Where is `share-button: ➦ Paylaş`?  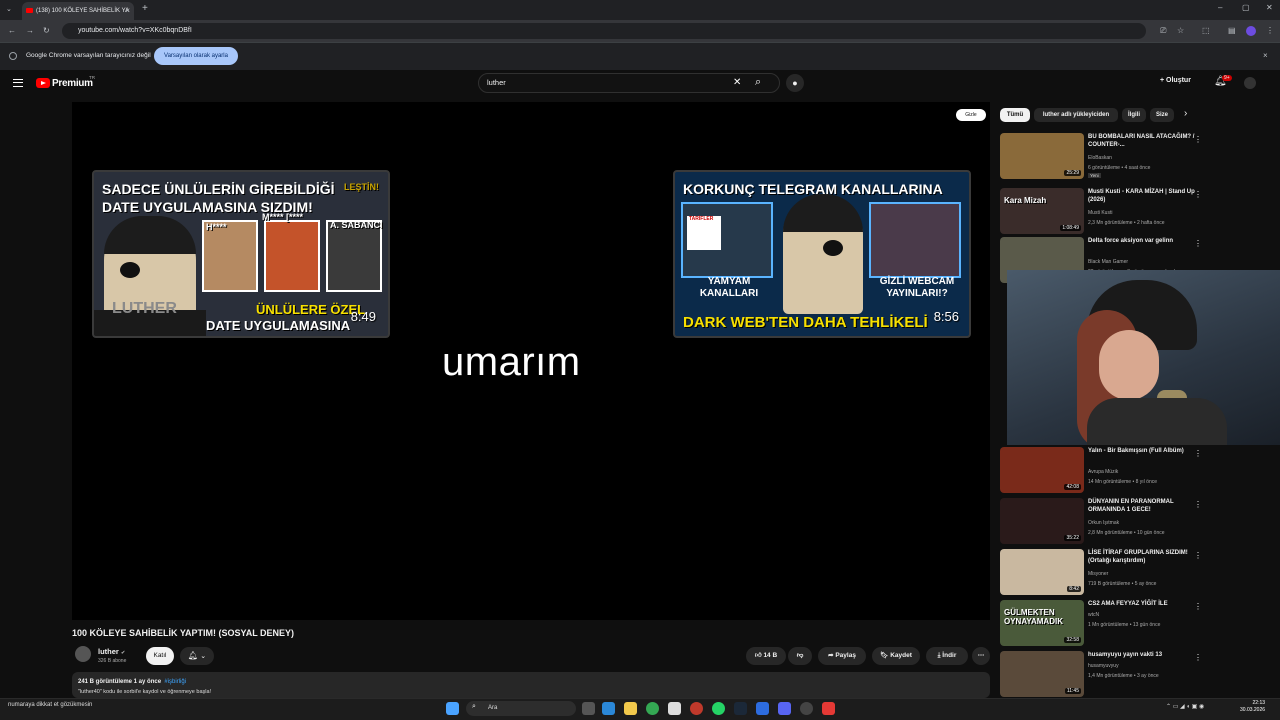
share-button: ➦ Paylaş is located at coordinates (842, 656).